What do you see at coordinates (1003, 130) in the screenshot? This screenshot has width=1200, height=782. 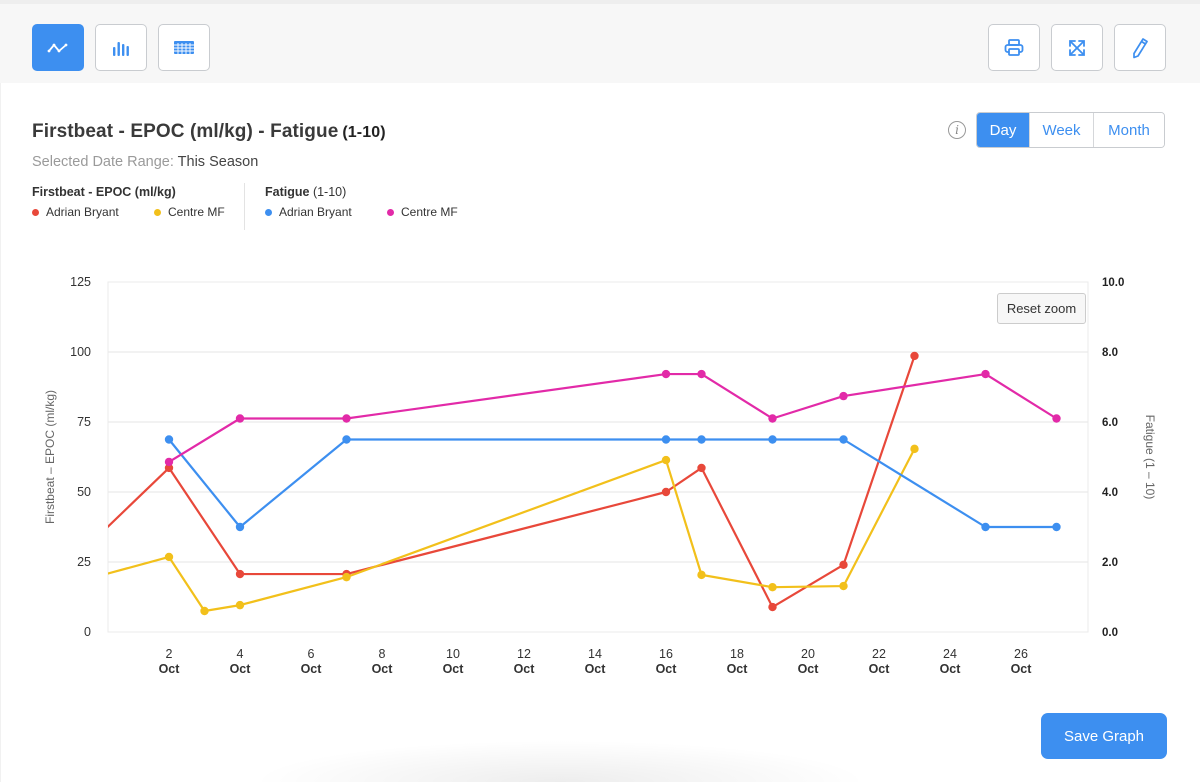 I see `period-day-button: Day` at bounding box center [1003, 130].